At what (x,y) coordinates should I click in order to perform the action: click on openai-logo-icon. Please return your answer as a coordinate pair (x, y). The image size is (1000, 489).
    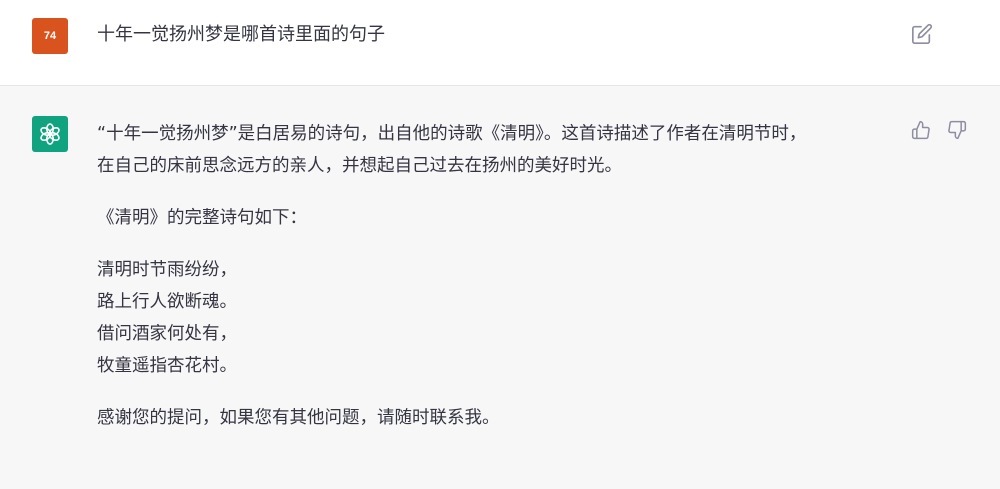
    Looking at the image, I should click on (50, 134).